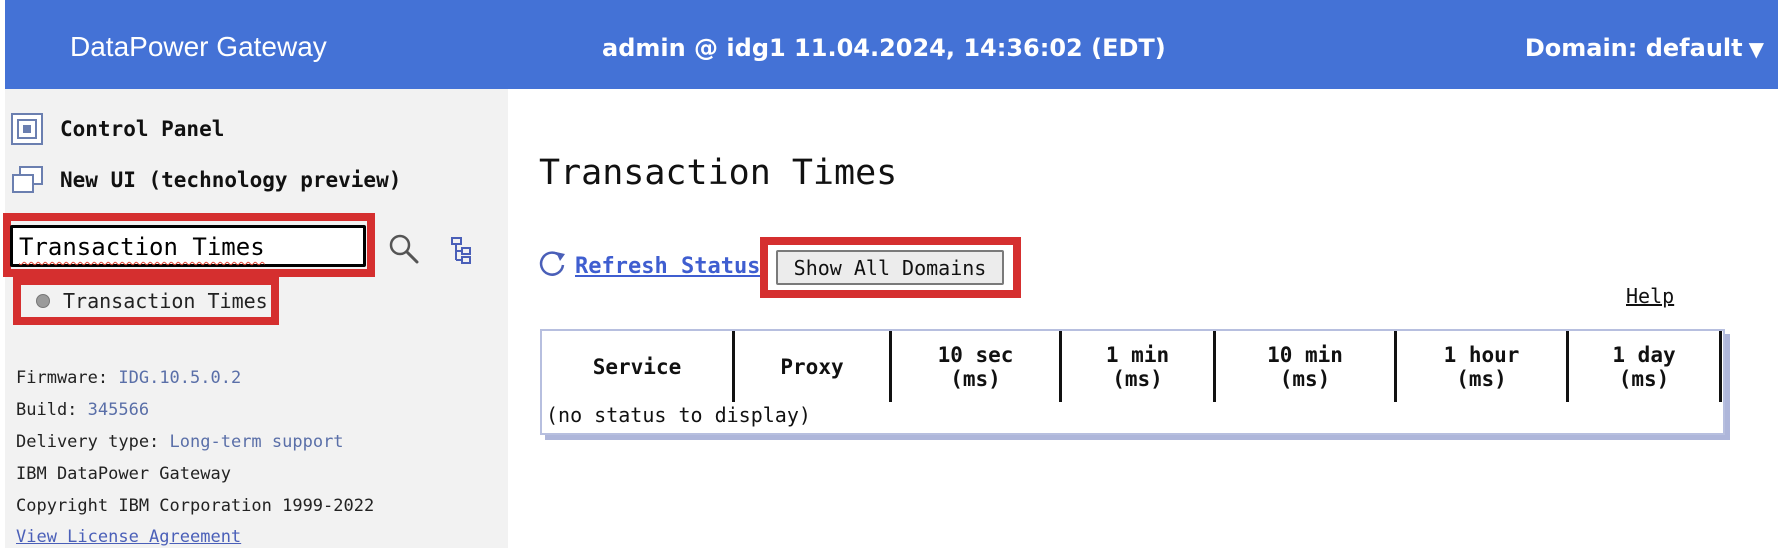  What do you see at coordinates (1633, 48) in the screenshot?
I see `domain-label: Domain: default` at bounding box center [1633, 48].